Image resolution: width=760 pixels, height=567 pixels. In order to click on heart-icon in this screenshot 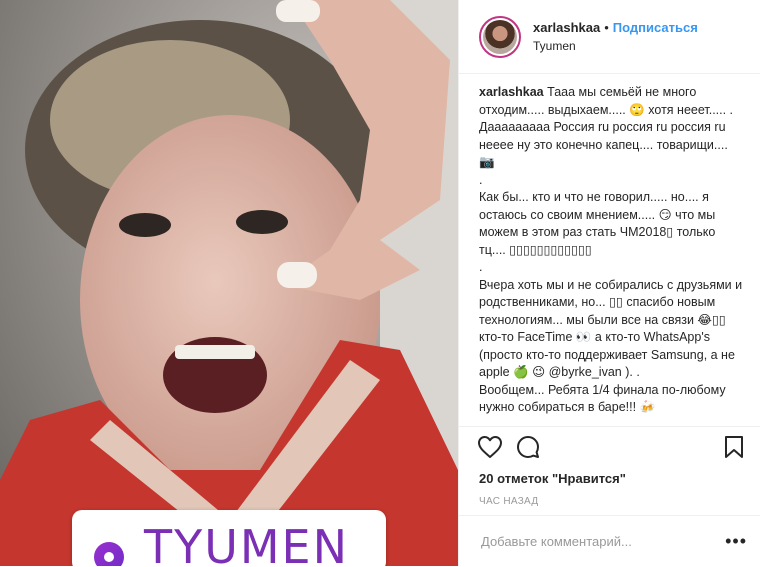, I will do `click(490, 447)`.